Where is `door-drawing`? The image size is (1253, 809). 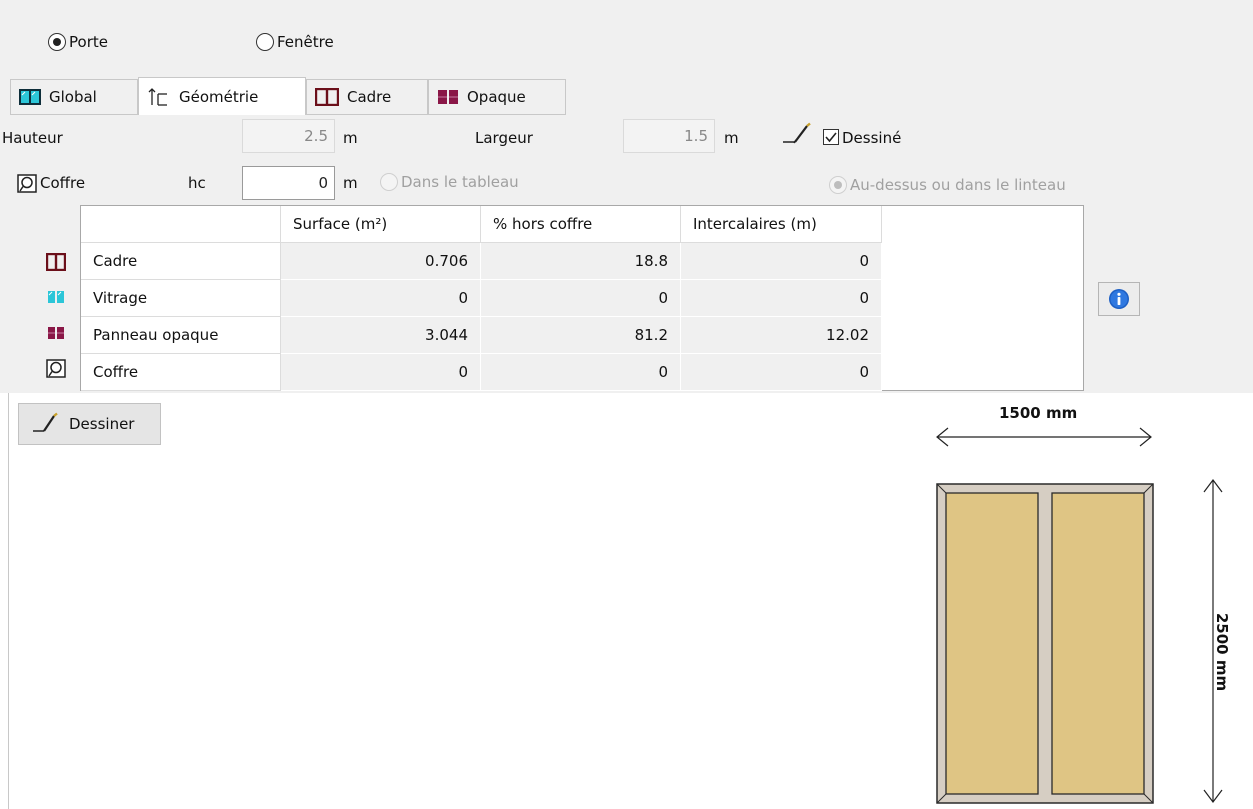 door-drawing is located at coordinates (1045, 643).